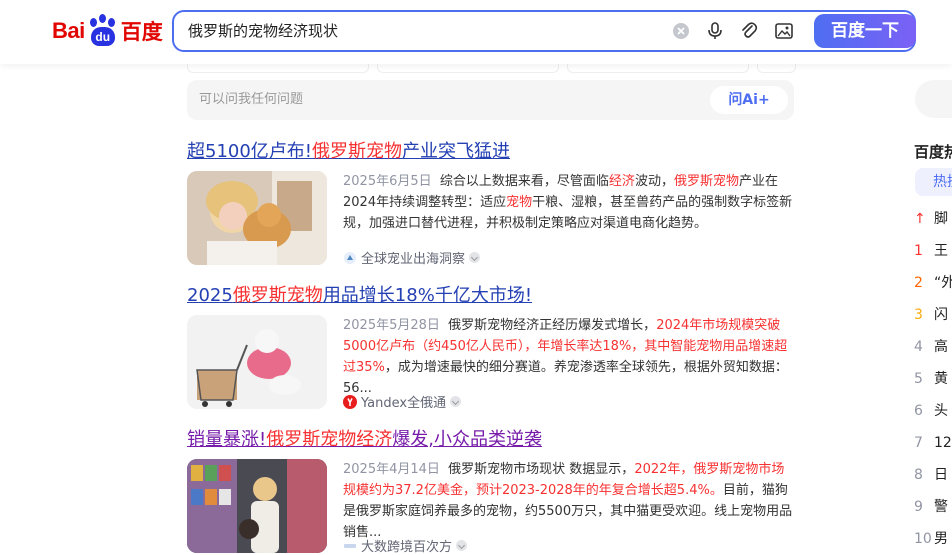 The width and height of the screenshot is (952, 555). Describe the element at coordinates (933, 283) in the screenshot. I see `hot-item: 2 “外` at that location.